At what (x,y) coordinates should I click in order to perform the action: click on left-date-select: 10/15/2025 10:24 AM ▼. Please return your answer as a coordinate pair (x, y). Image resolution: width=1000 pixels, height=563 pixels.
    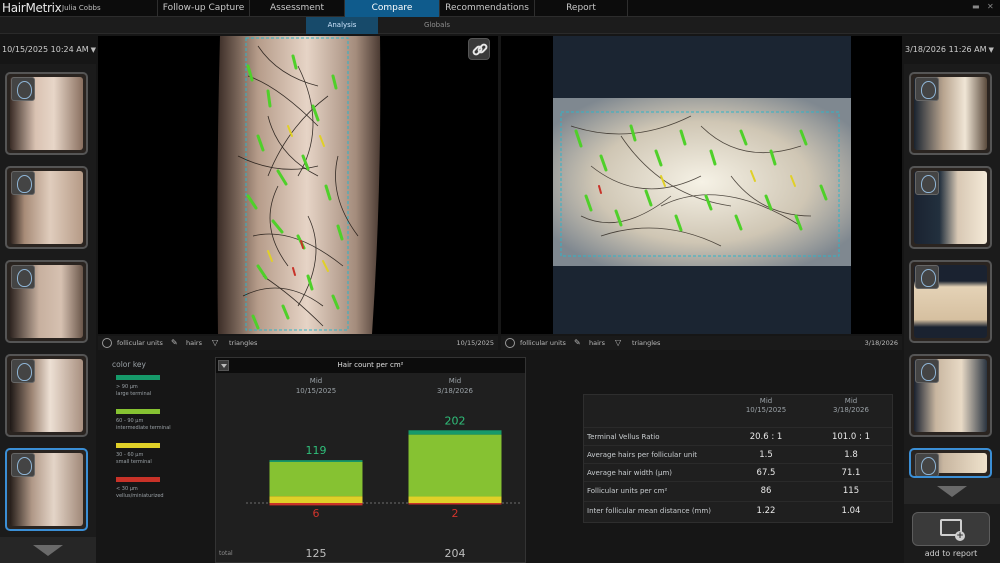
    Looking at the image, I should click on (49, 50).